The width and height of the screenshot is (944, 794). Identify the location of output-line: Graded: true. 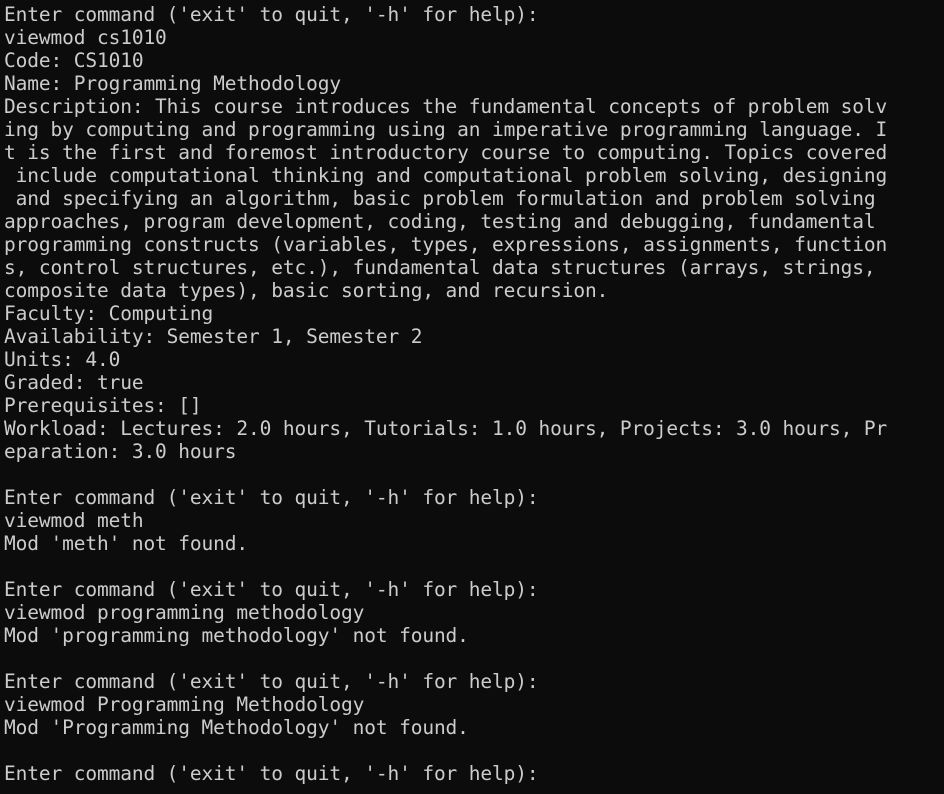
(74, 382).